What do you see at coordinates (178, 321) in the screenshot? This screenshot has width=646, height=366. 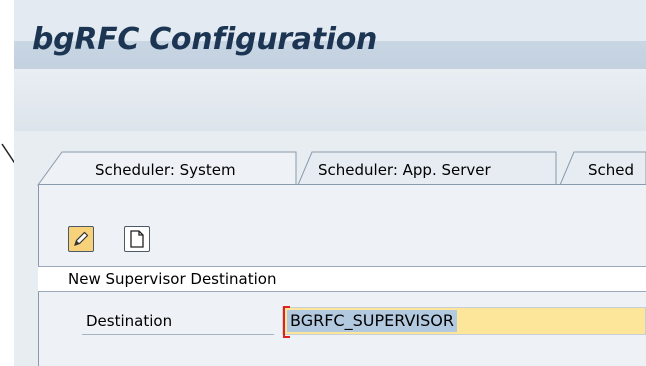 I see `destination-label: Destination` at bounding box center [178, 321].